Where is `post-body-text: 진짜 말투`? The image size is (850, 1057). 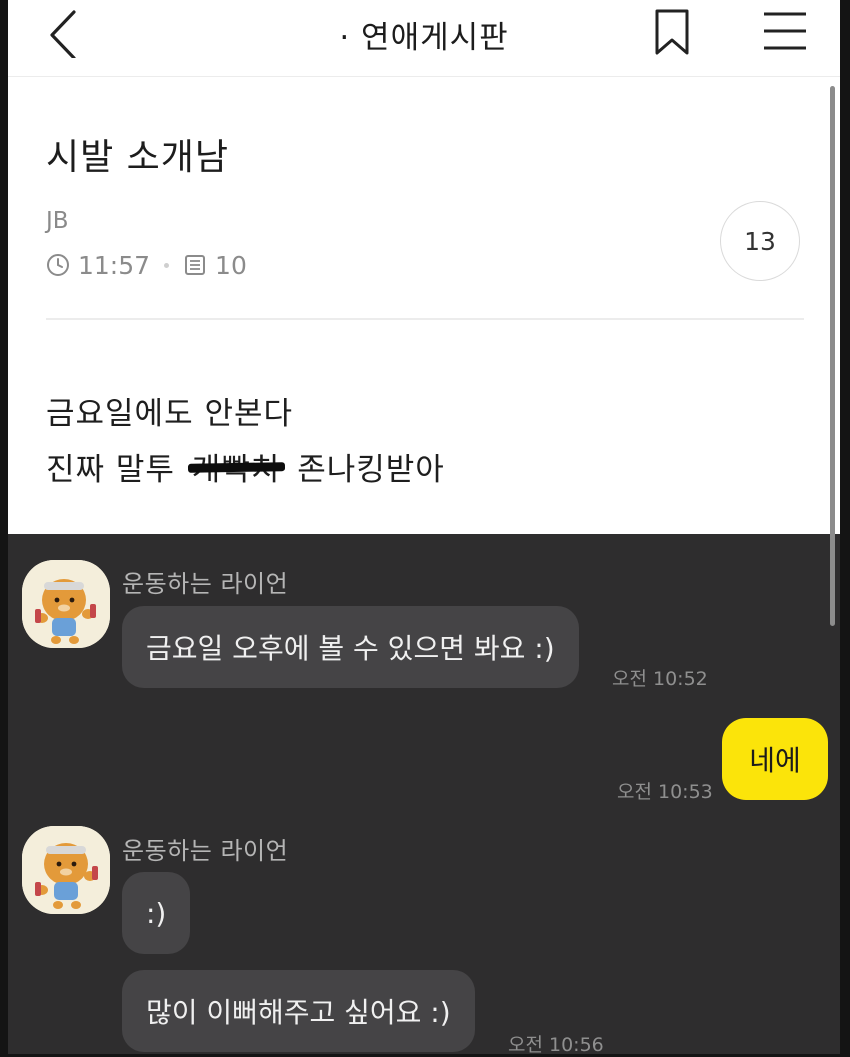
post-body-text: 진짜 말투 is located at coordinates (110, 470).